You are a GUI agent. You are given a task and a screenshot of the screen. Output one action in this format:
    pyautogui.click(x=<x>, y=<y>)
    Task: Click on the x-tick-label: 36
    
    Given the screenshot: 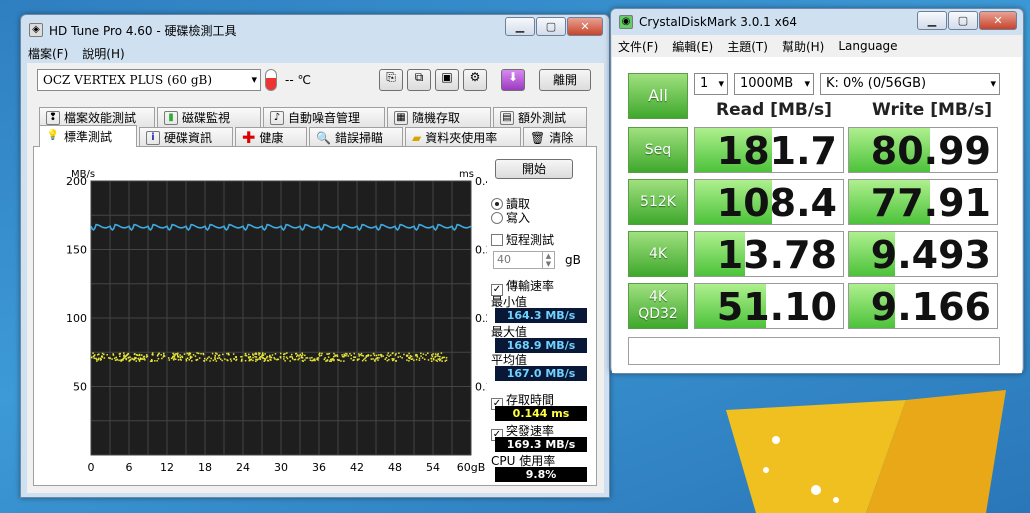 What is the action you would take?
    pyautogui.click(x=319, y=467)
    